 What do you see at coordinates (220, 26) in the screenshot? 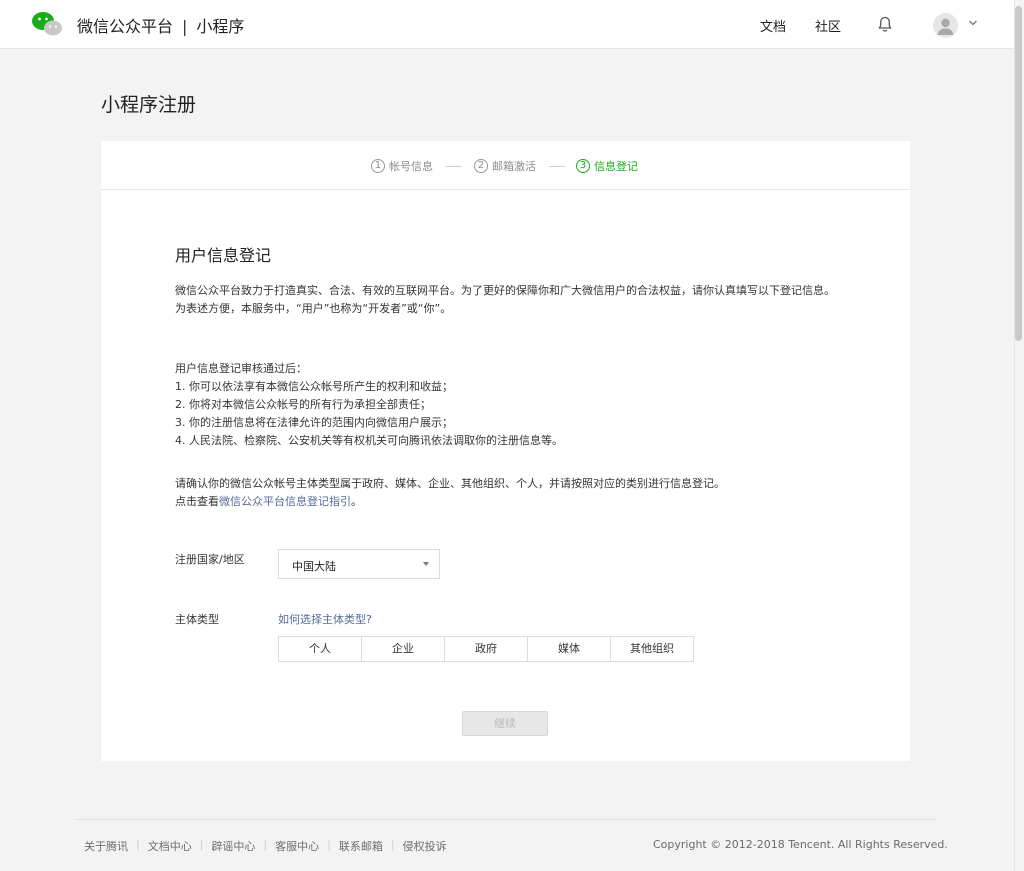
I see `brand-product: 小程序` at bounding box center [220, 26].